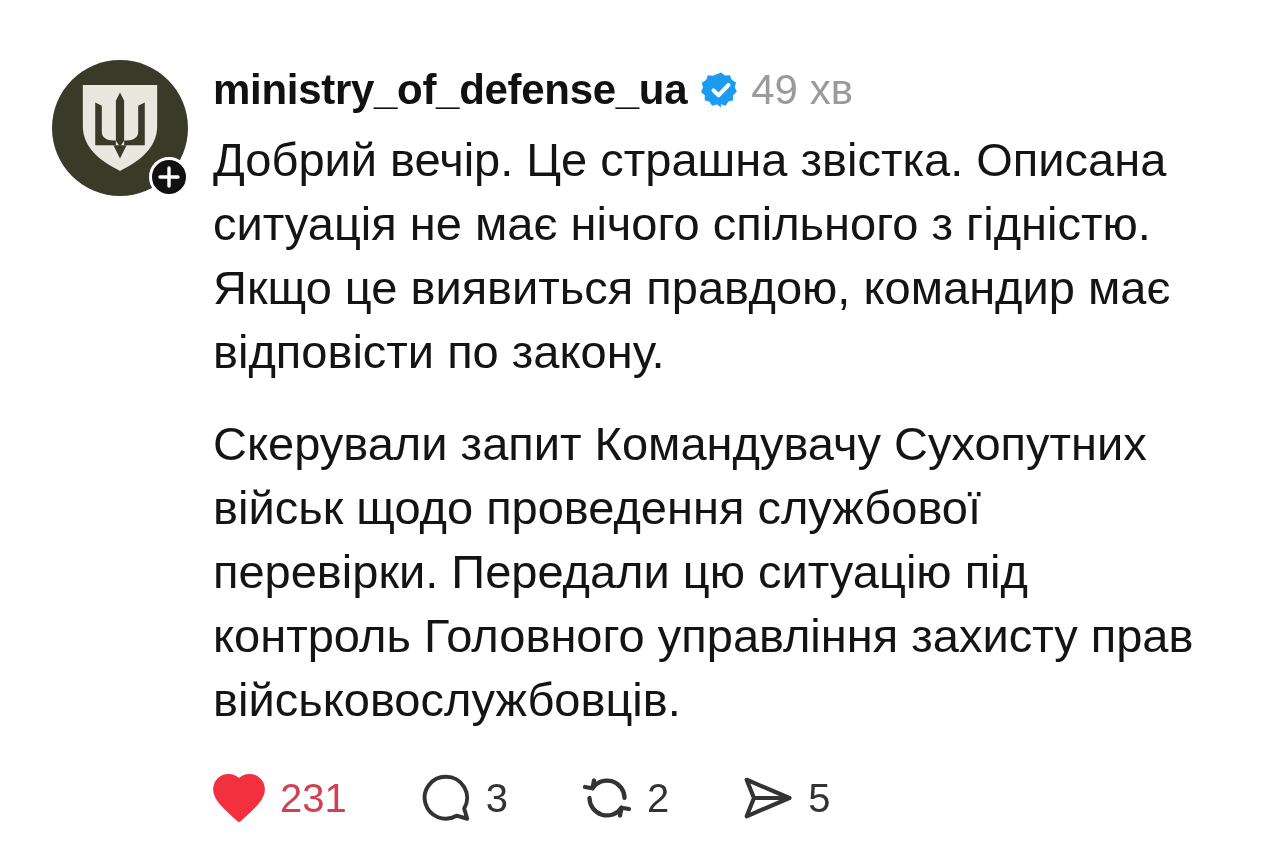  I want to click on repost-button: 2, so click(626, 798).